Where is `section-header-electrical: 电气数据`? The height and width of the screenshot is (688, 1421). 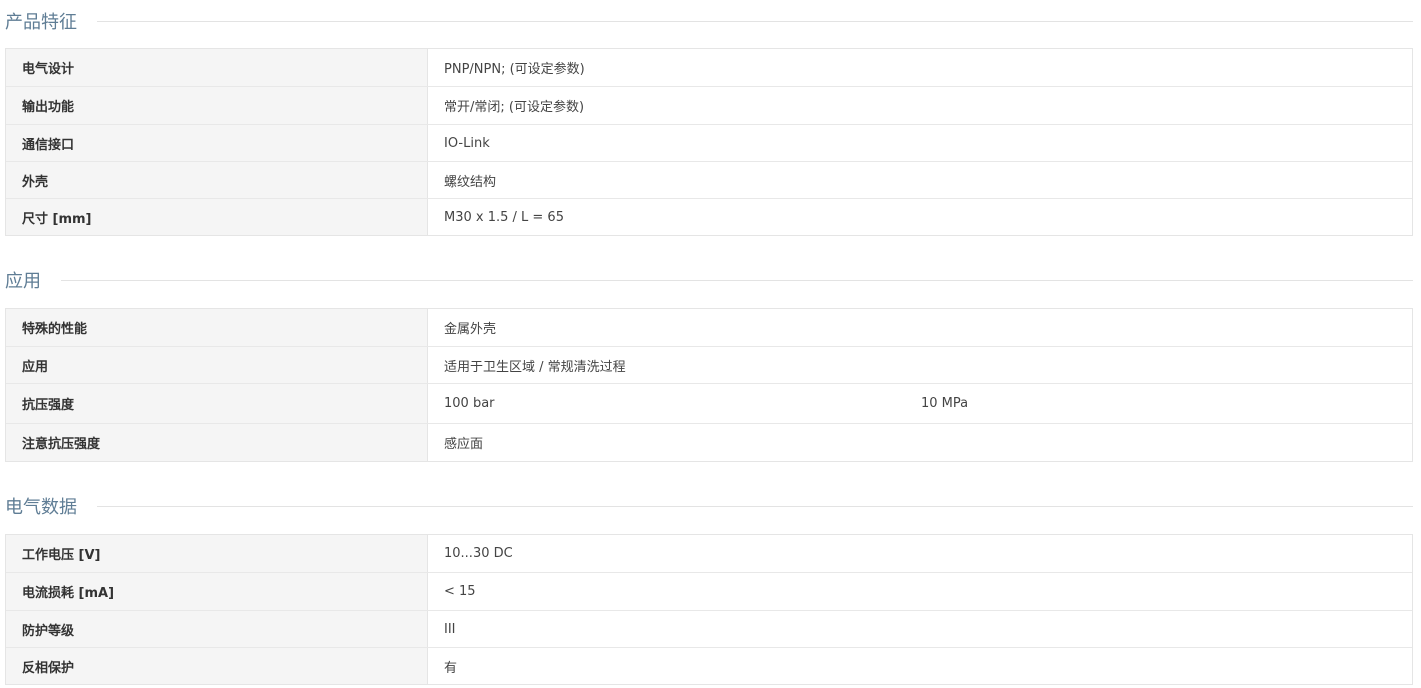
section-header-electrical: 电气数据 is located at coordinates (709, 506).